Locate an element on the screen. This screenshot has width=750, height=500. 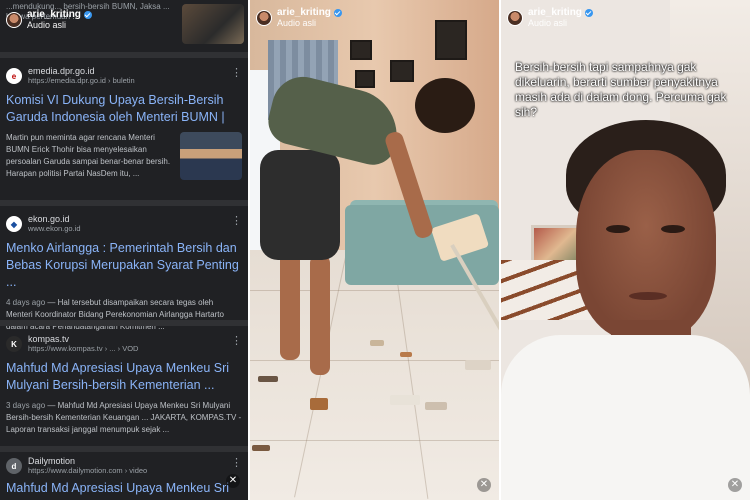
result-title: Mahfud Md Apresiasi Upaya Menkeu Sri is located at coordinates (124, 488).